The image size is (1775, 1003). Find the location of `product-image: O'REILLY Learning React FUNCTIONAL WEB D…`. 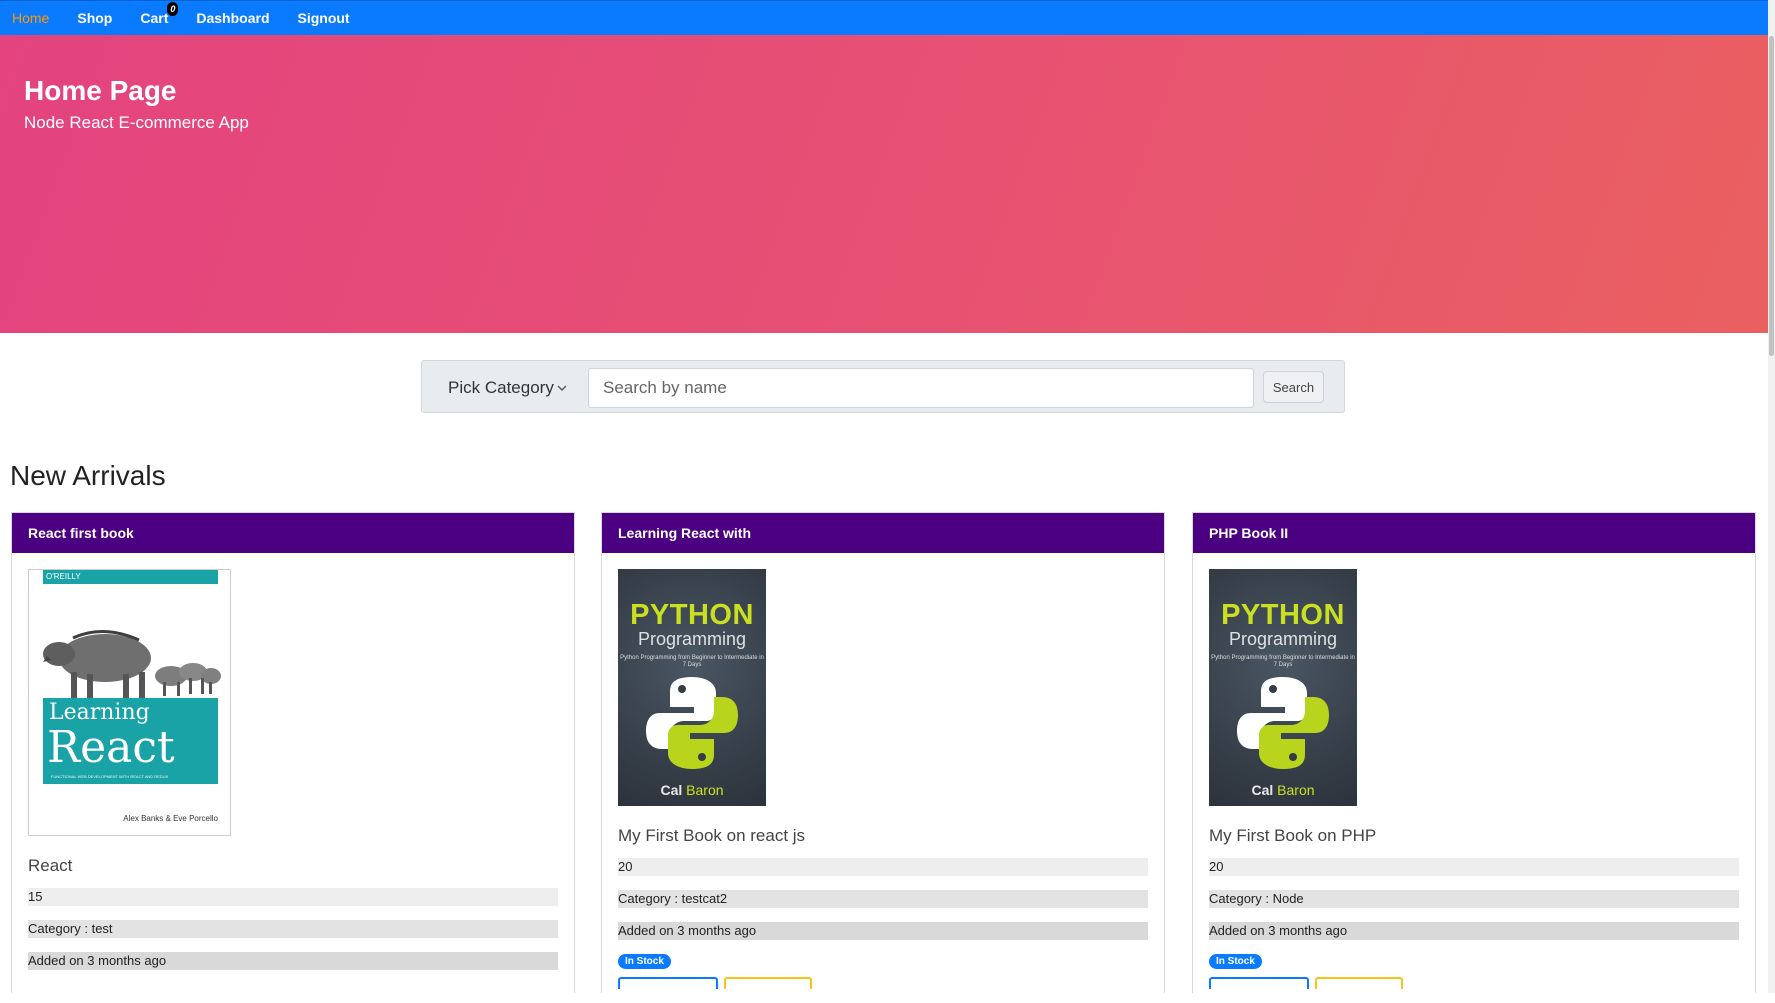

product-image: O'REILLY Learning React FUNCTIONAL WEB D… is located at coordinates (129, 702).